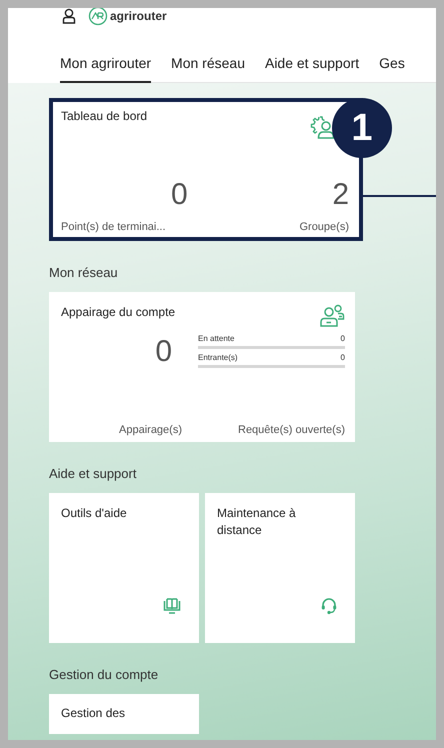  Describe the element at coordinates (98, 17) in the screenshot. I see `logo-icon` at that location.